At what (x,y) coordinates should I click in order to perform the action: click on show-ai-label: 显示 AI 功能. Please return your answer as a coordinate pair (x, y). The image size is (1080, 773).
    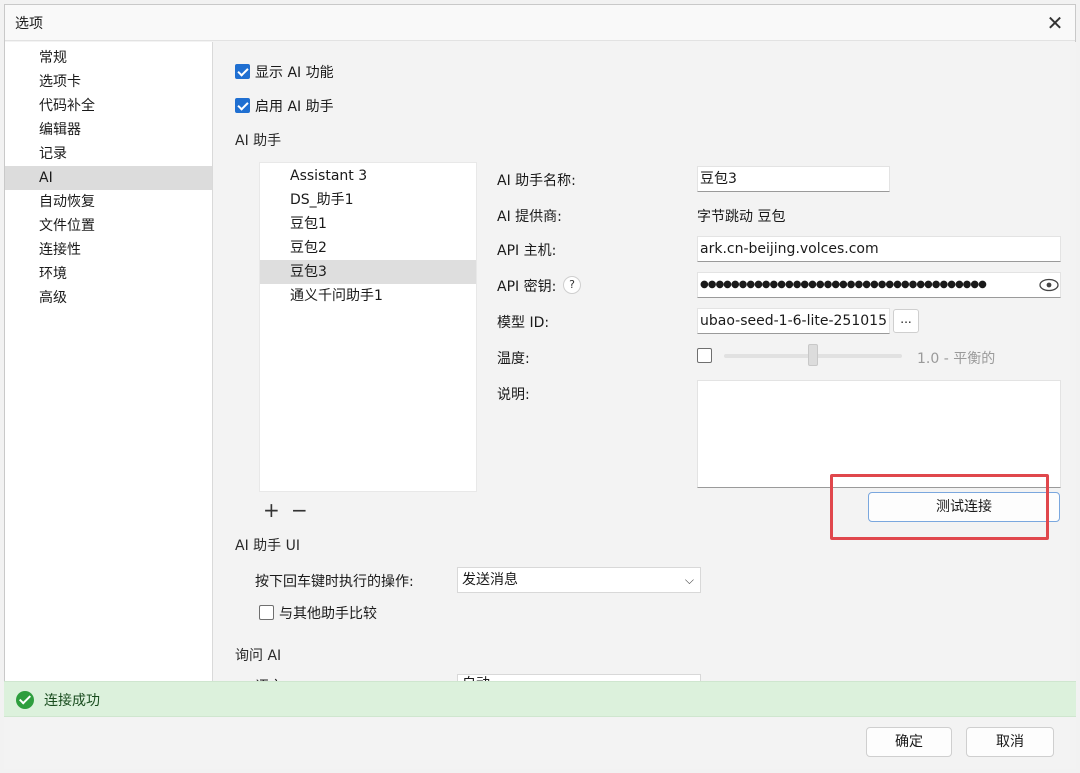
    Looking at the image, I should click on (294, 72).